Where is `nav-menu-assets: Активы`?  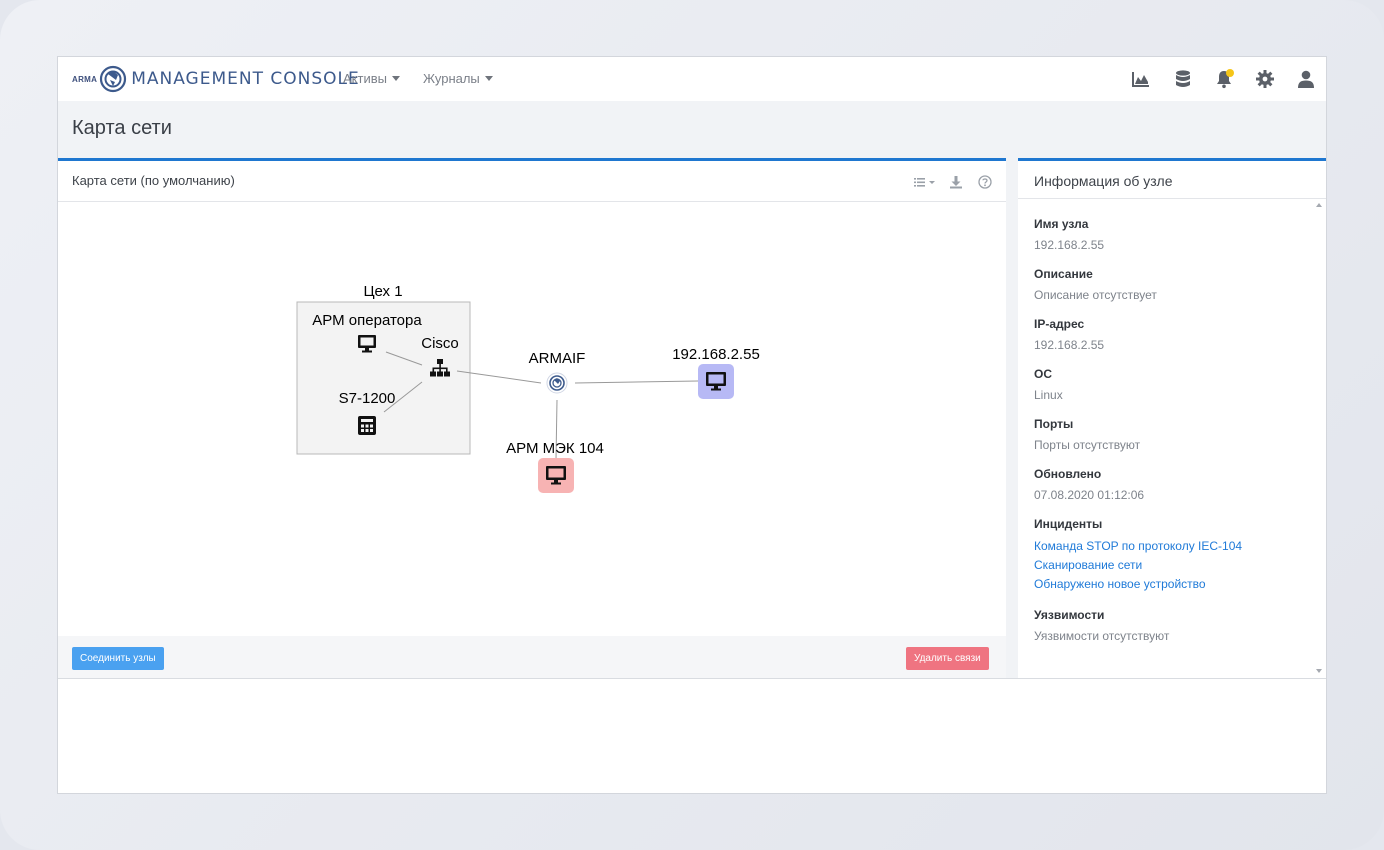 nav-menu-assets: Активы is located at coordinates (371, 78).